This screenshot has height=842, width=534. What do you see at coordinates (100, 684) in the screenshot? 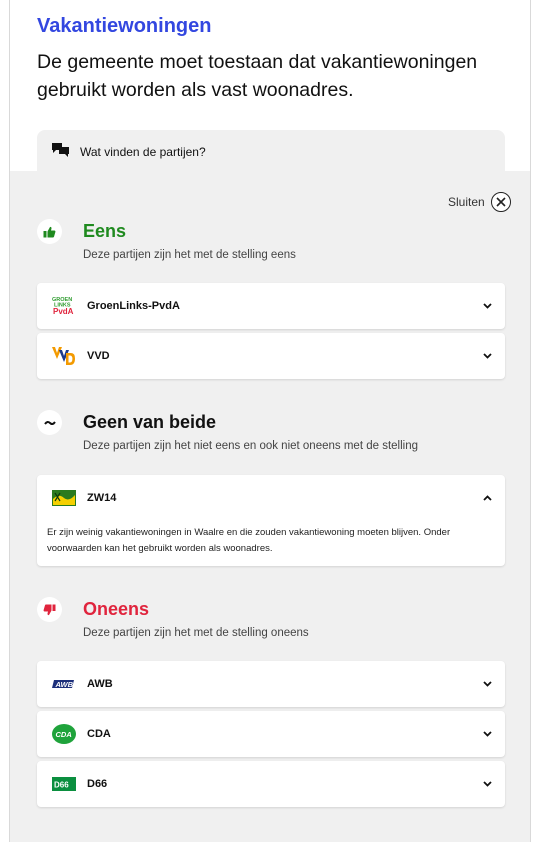
I see `party-name: AWB` at bounding box center [100, 684].